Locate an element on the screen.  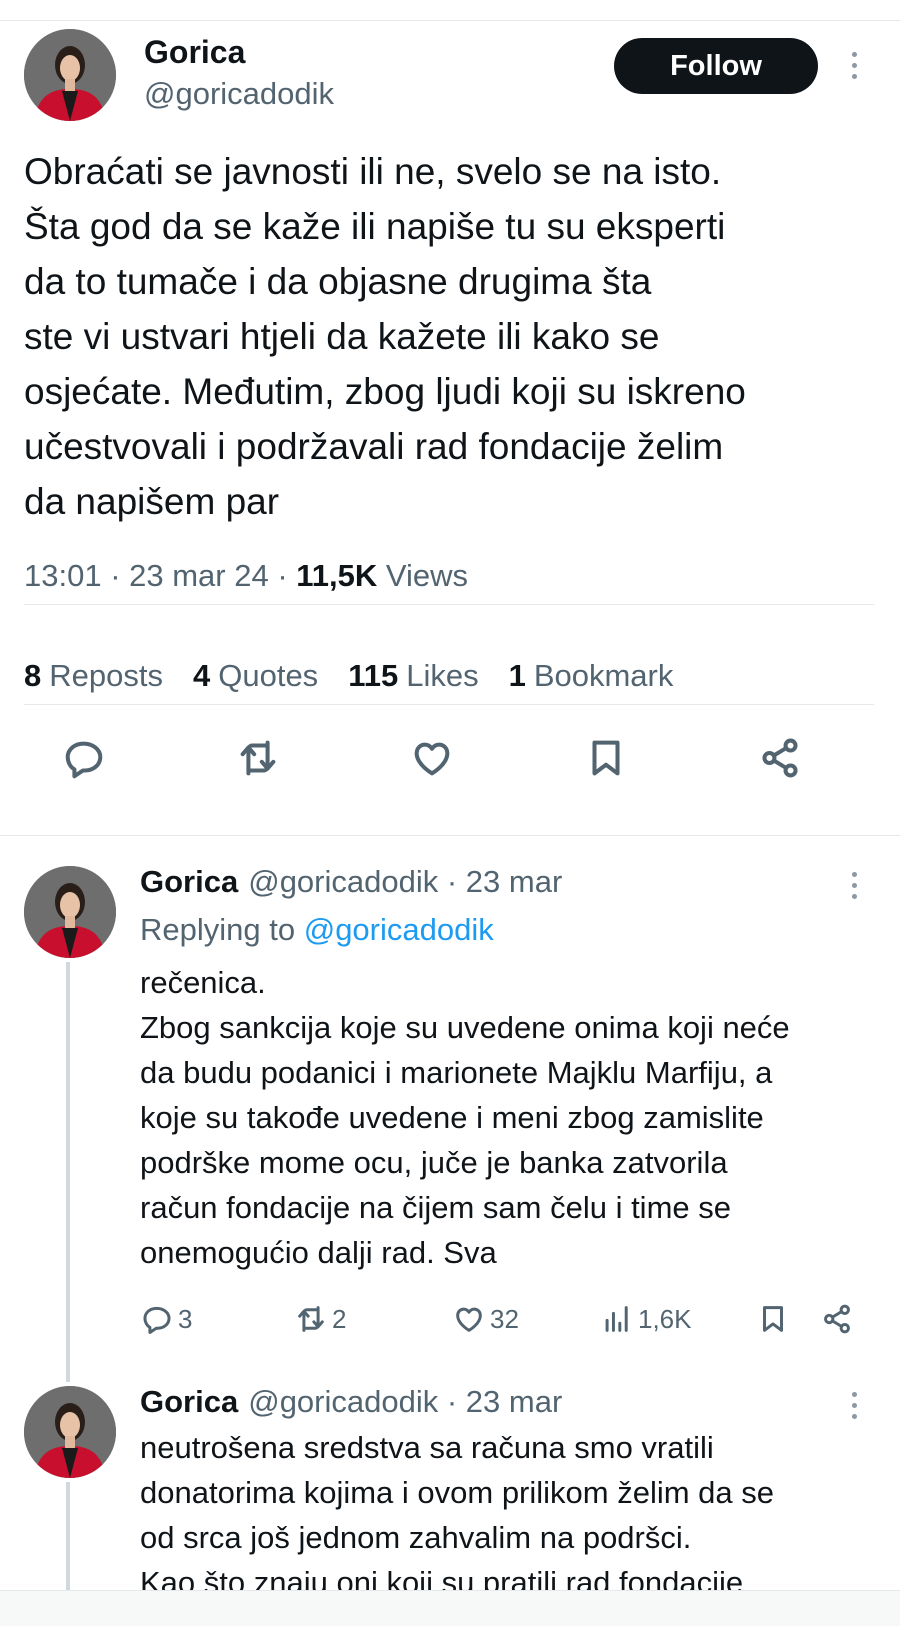
author-handle: @goricadodik is located at coordinates (239, 94).